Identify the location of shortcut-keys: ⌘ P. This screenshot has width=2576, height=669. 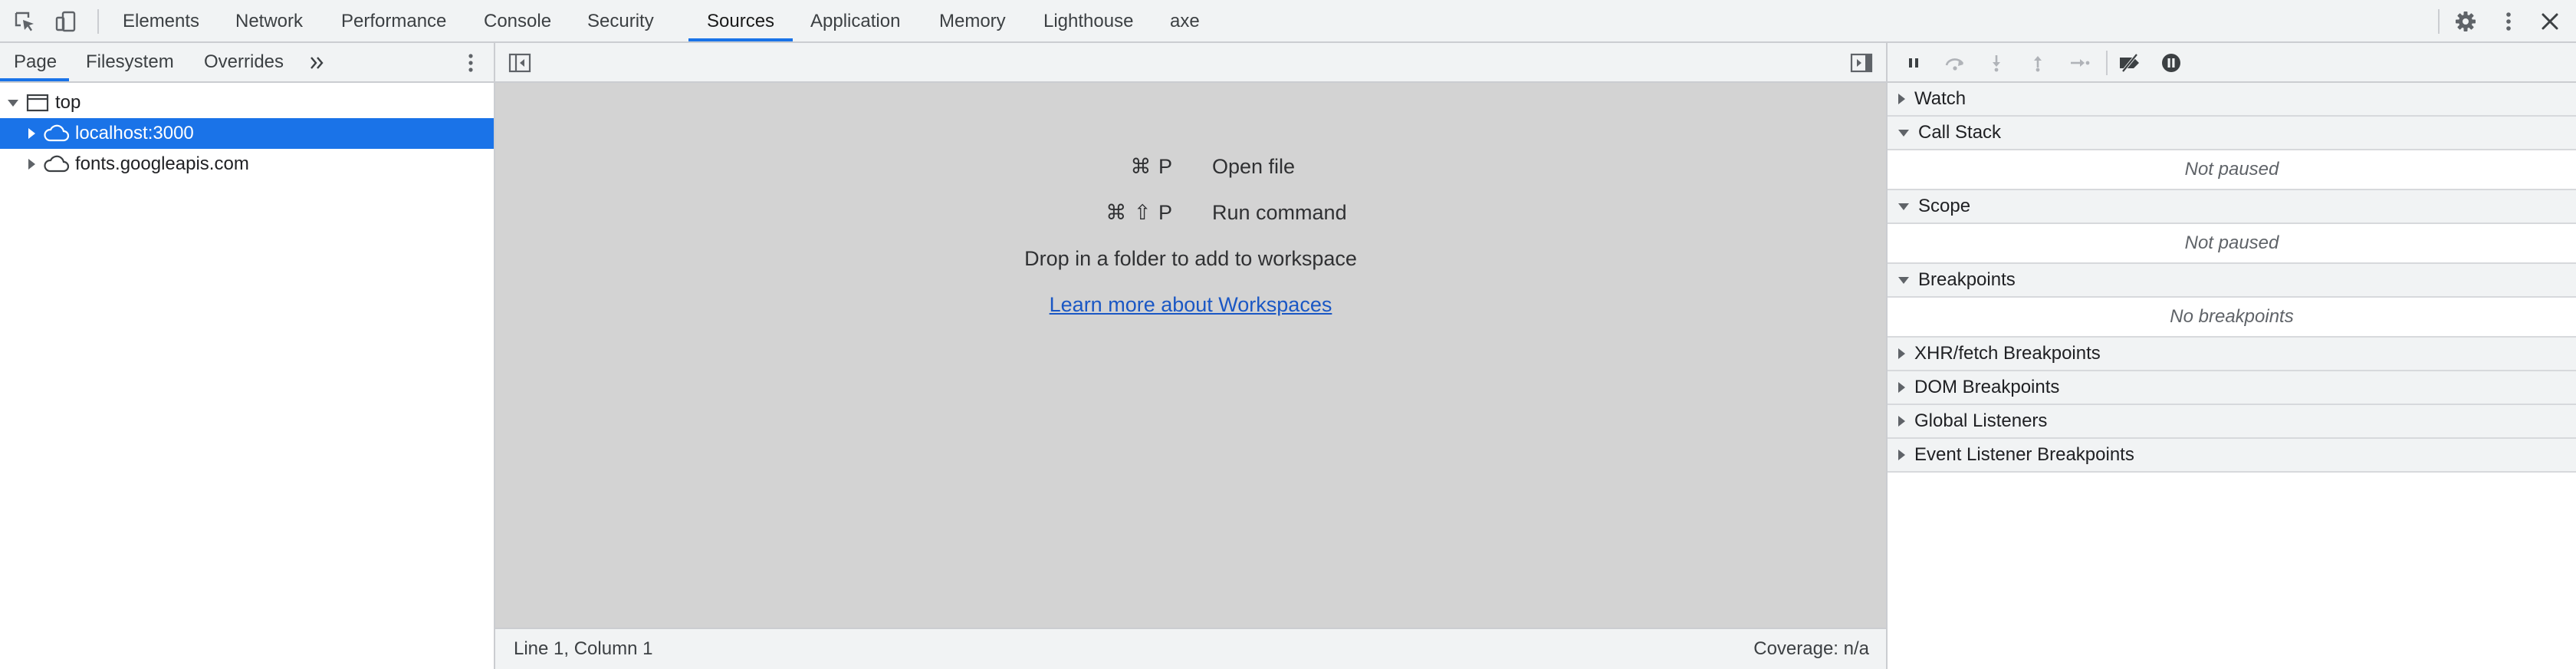
(1152, 166).